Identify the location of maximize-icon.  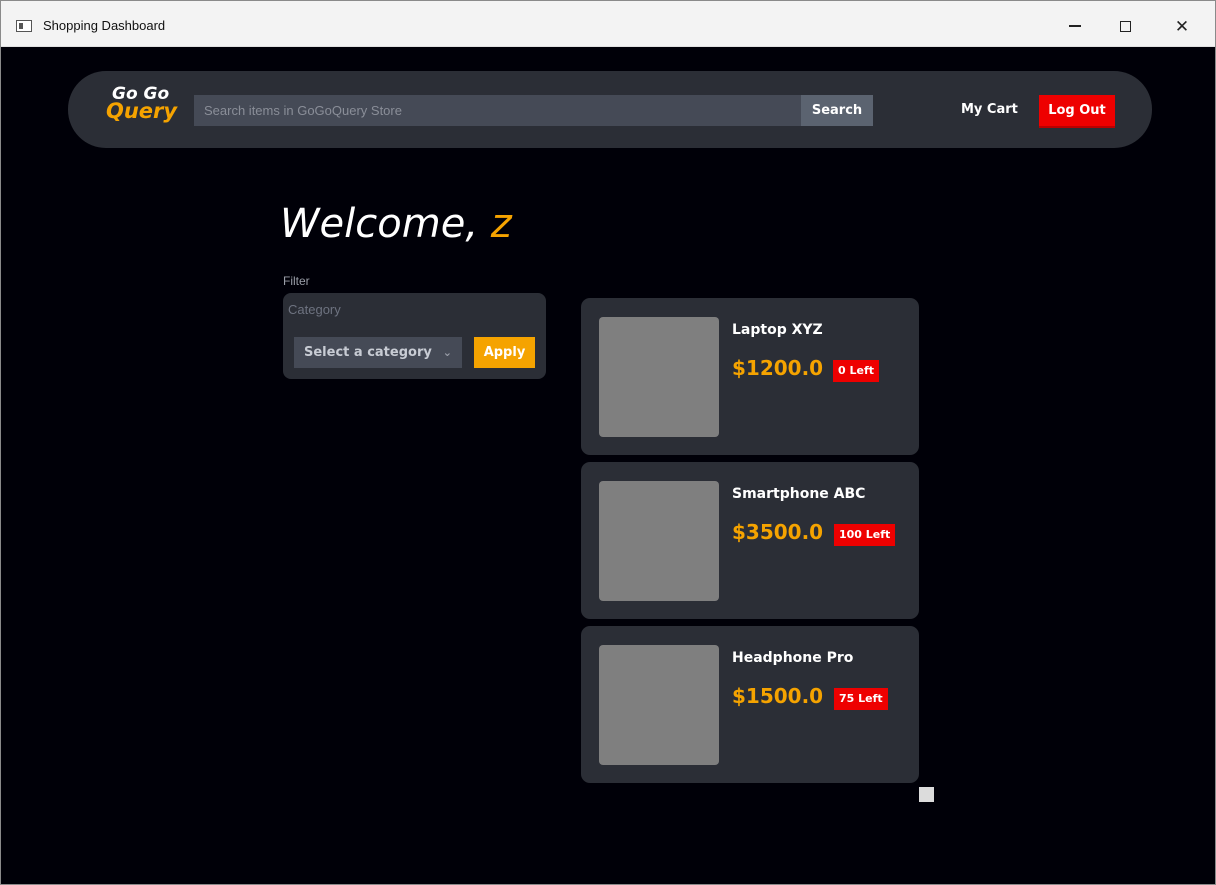
(1125, 26).